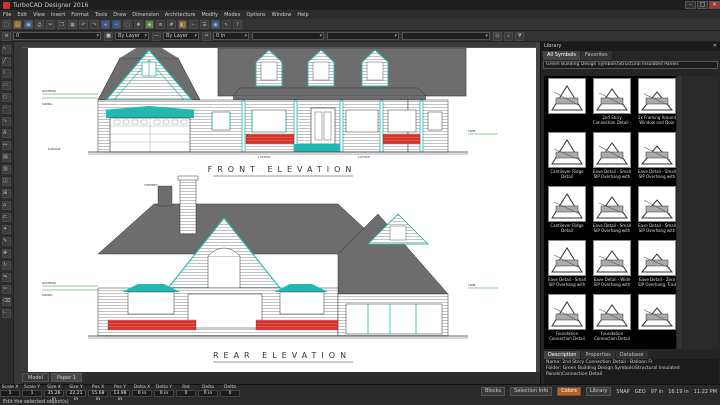  Describe the element at coordinates (657, 265) in the screenshot. I see `symbol-thumbnail: Eave Detail - Zero SIP Overhang, Trad` at that location.